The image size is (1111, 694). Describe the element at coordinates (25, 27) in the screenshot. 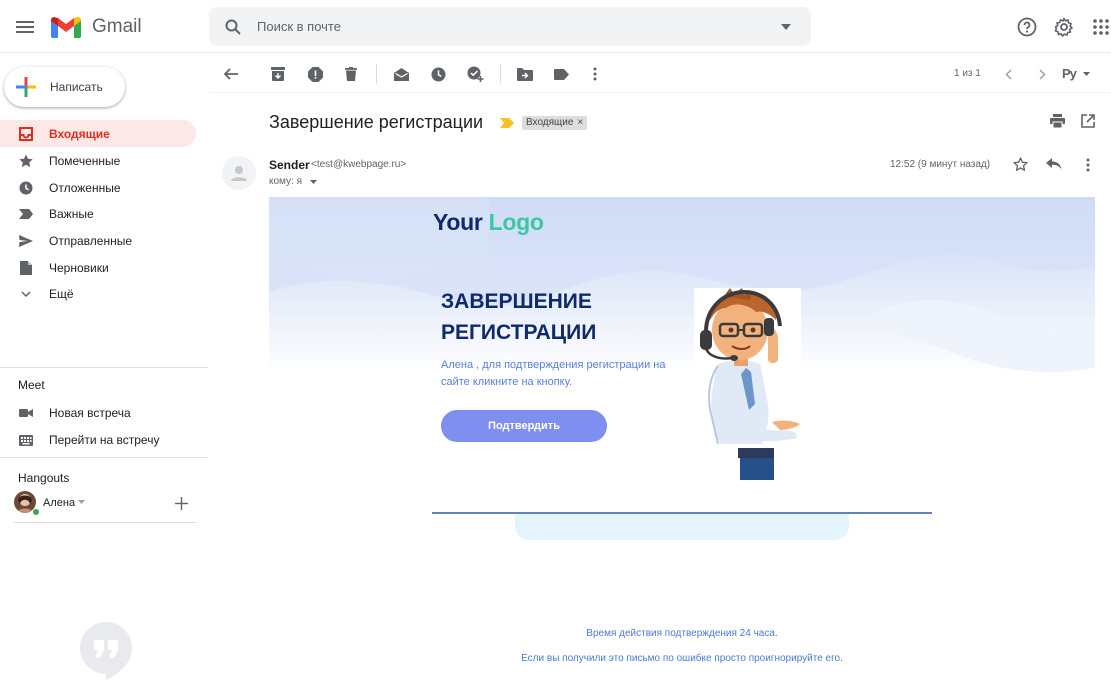

I see `main-menu-icon` at that location.